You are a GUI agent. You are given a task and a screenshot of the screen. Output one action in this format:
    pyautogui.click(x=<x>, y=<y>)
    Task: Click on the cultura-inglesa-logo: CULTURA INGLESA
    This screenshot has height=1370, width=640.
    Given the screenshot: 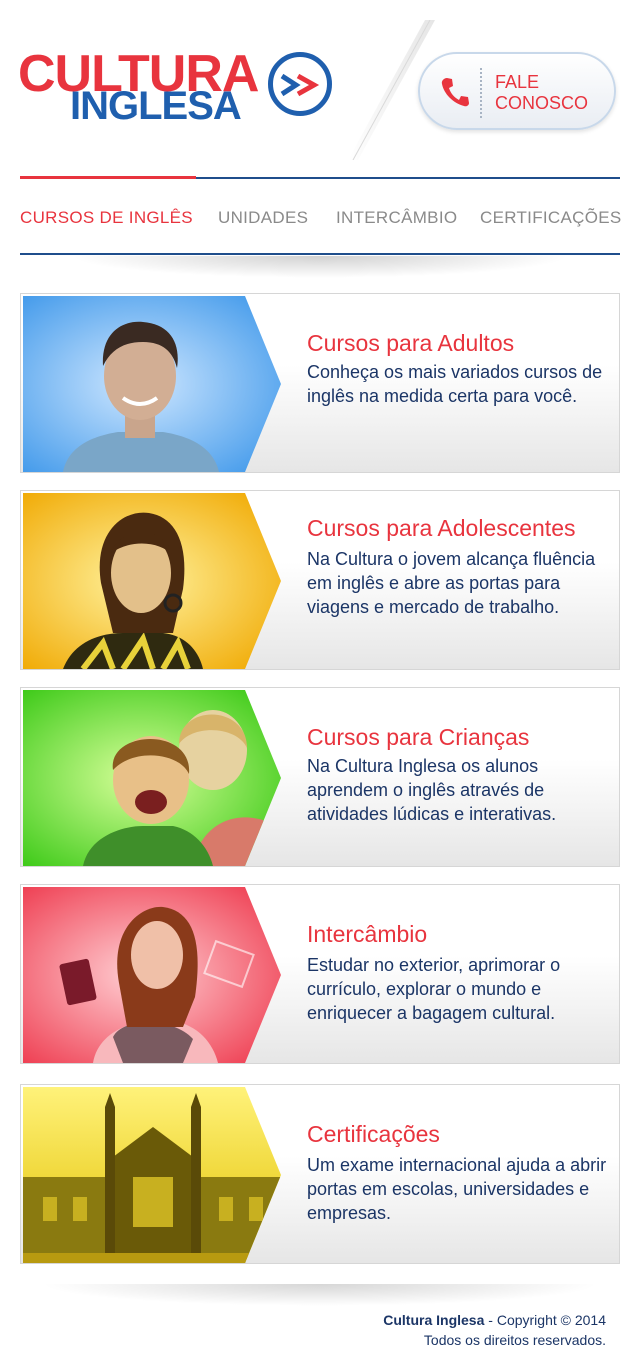 What is the action you would take?
    pyautogui.click(x=178, y=88)
    